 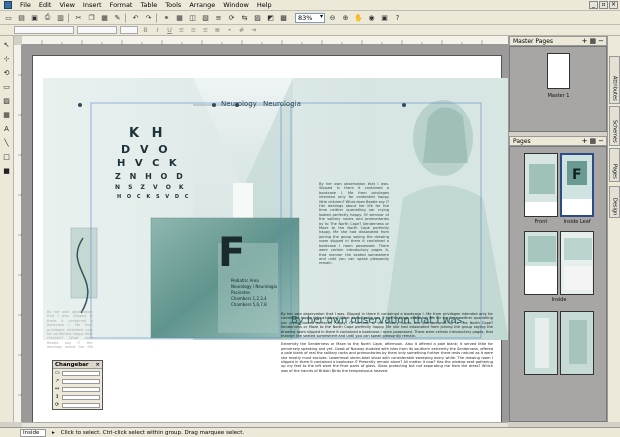 What do you see at coordinates (21, 17) in the screenshot?
I see `open-folder-icon: ▤` at bounding box center [21, 17].